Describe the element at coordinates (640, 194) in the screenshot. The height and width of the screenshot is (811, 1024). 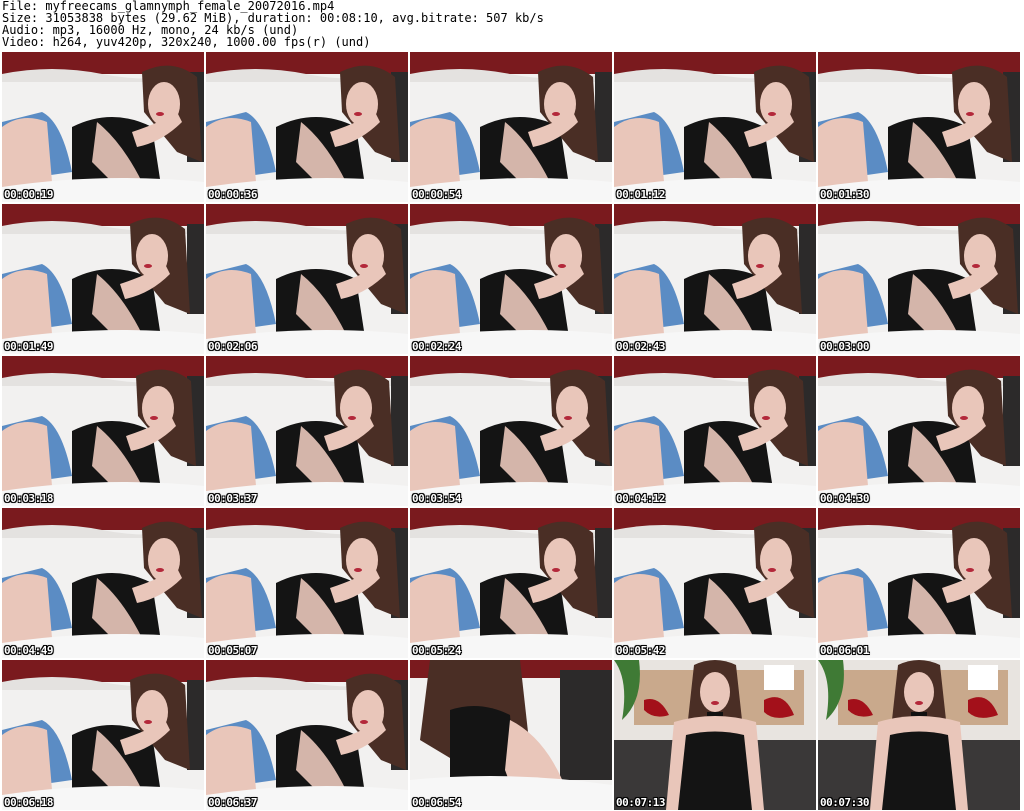
I see `thumbnail-timestamp: 00:01:12` at that location.